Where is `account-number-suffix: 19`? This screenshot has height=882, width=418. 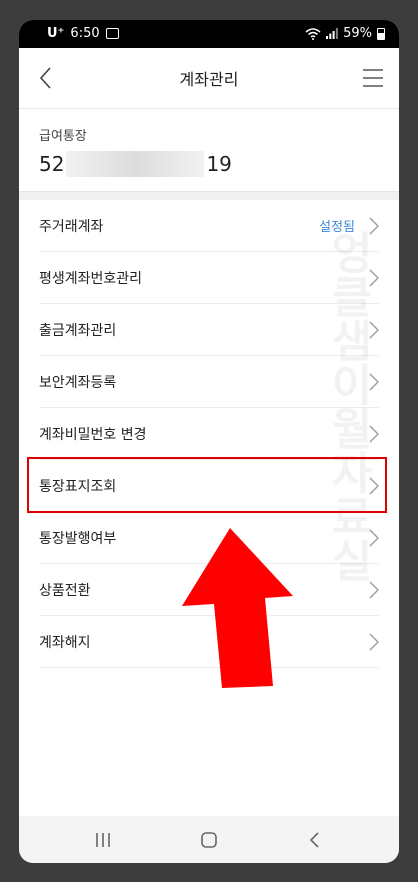 account-number-suffix: 19 is located at coordinates (219, 164).